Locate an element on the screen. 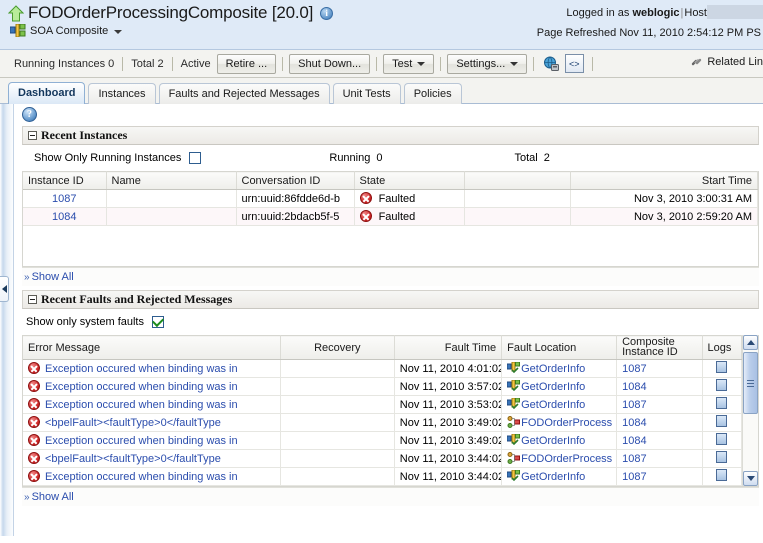 This screenshot has width=763, height=543. col-fault-location: Fault Location is located at coordinates (559, 347).